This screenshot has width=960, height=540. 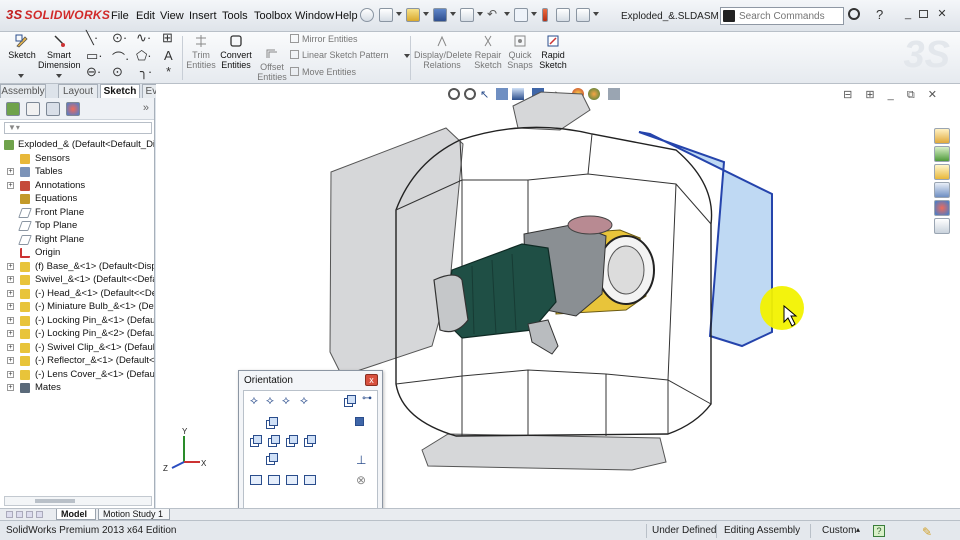 What do you see at coordinates (596, 14) in the screenshot?
I see `options-dropdown-icon` at bounding box center [596, 14].